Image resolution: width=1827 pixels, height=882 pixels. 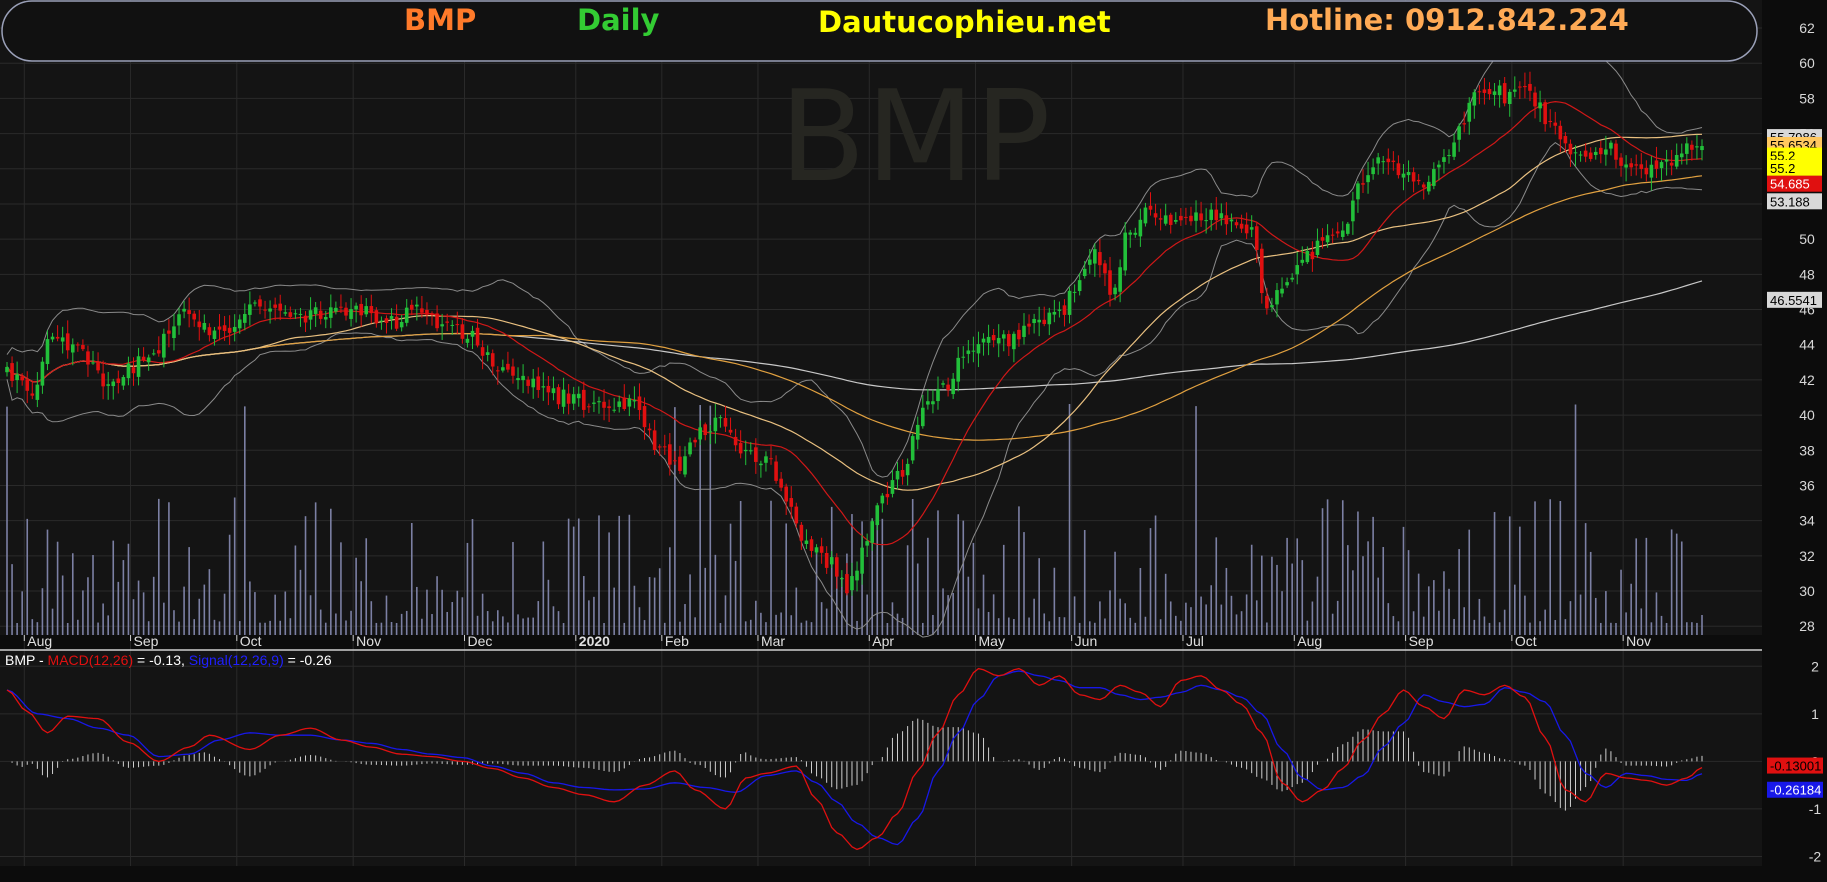 What do you see at coordinates (883, 641) in the screenshot?
I see `month-label-8: Apr` at bounding box center [883, 641].